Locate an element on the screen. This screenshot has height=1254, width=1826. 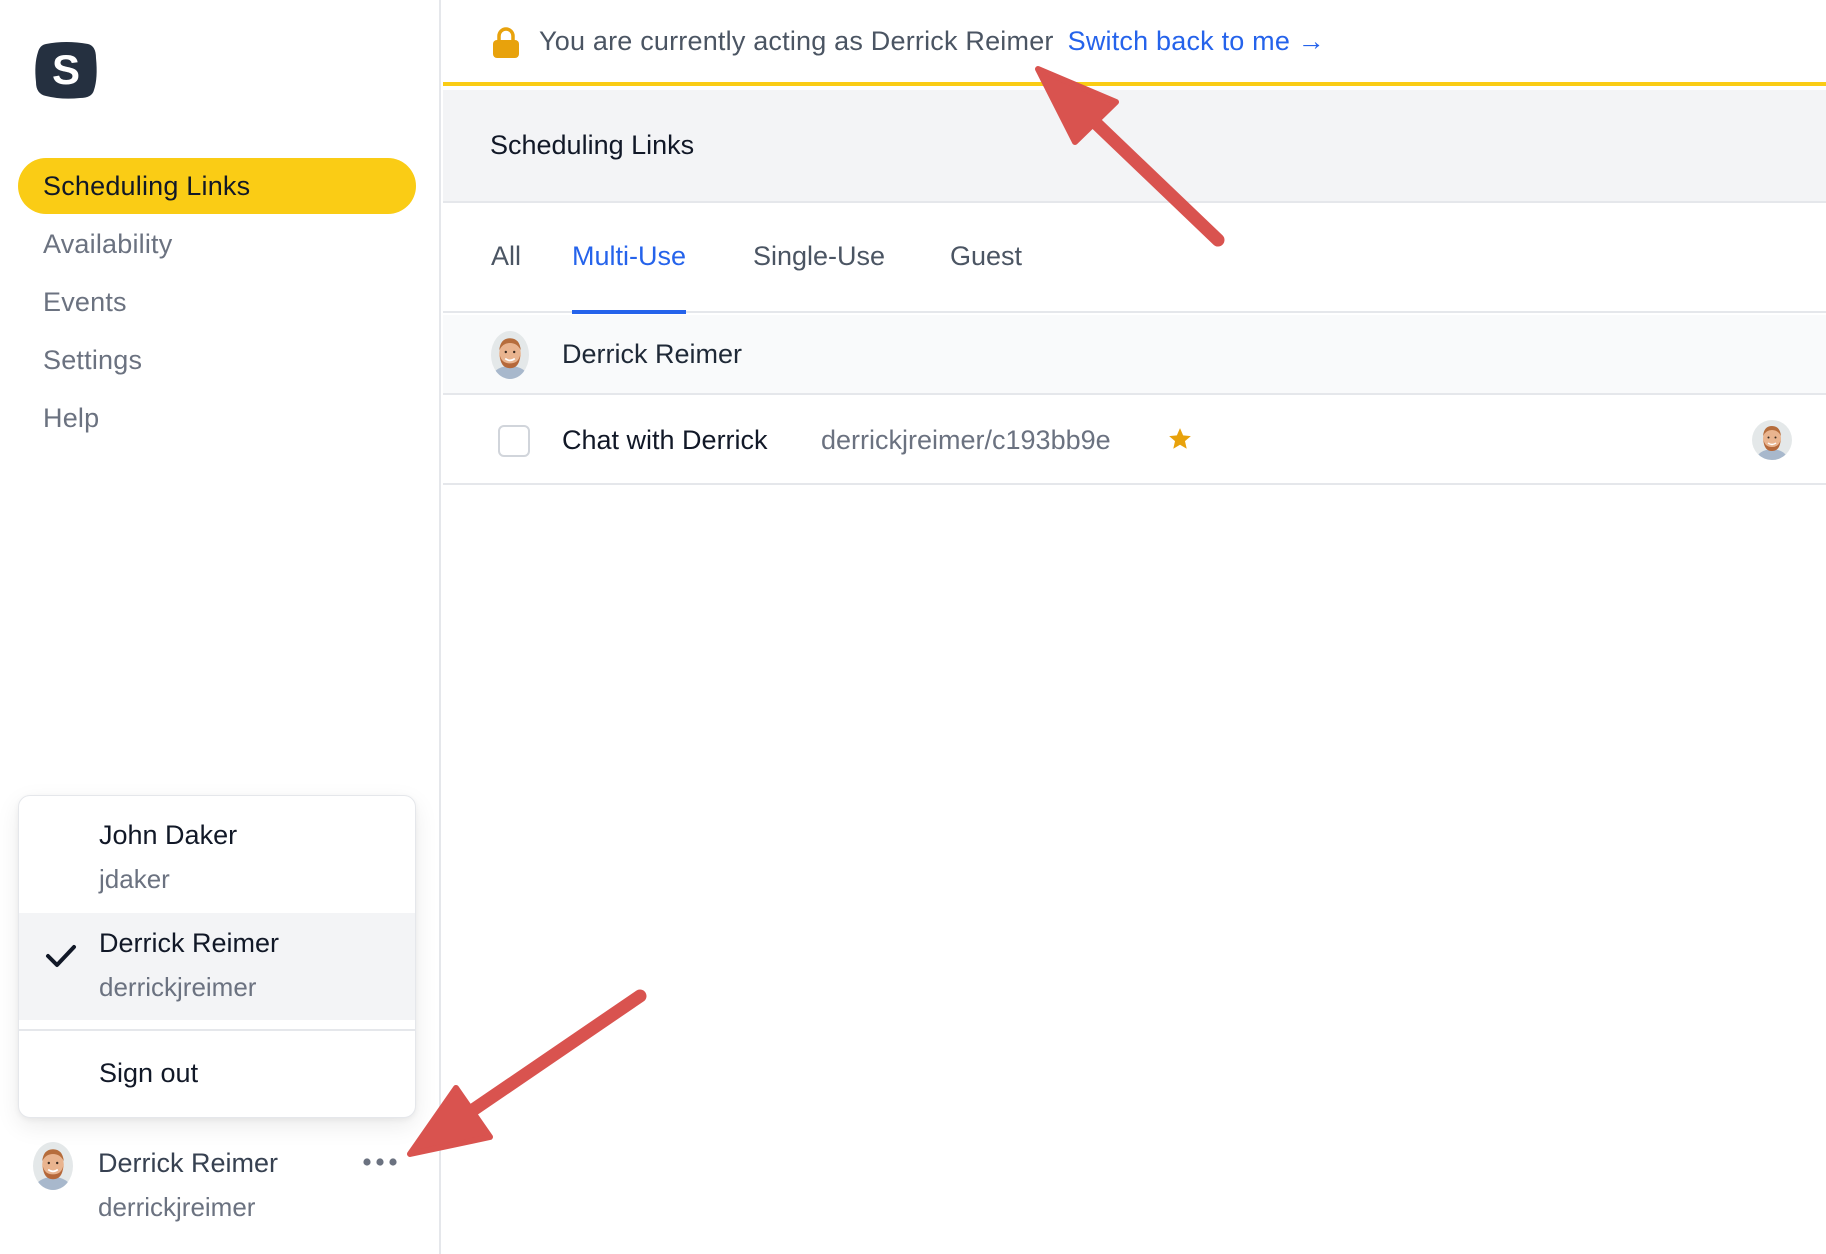
account-username: derrickjreimer is located at coordinates (178, 987).